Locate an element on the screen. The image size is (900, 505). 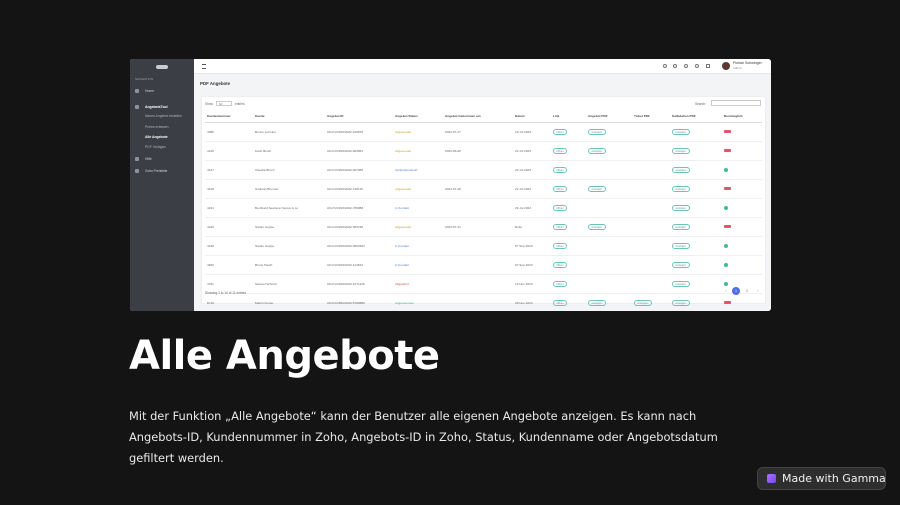
column-header: Kunde is located at coordinates (289, 116).